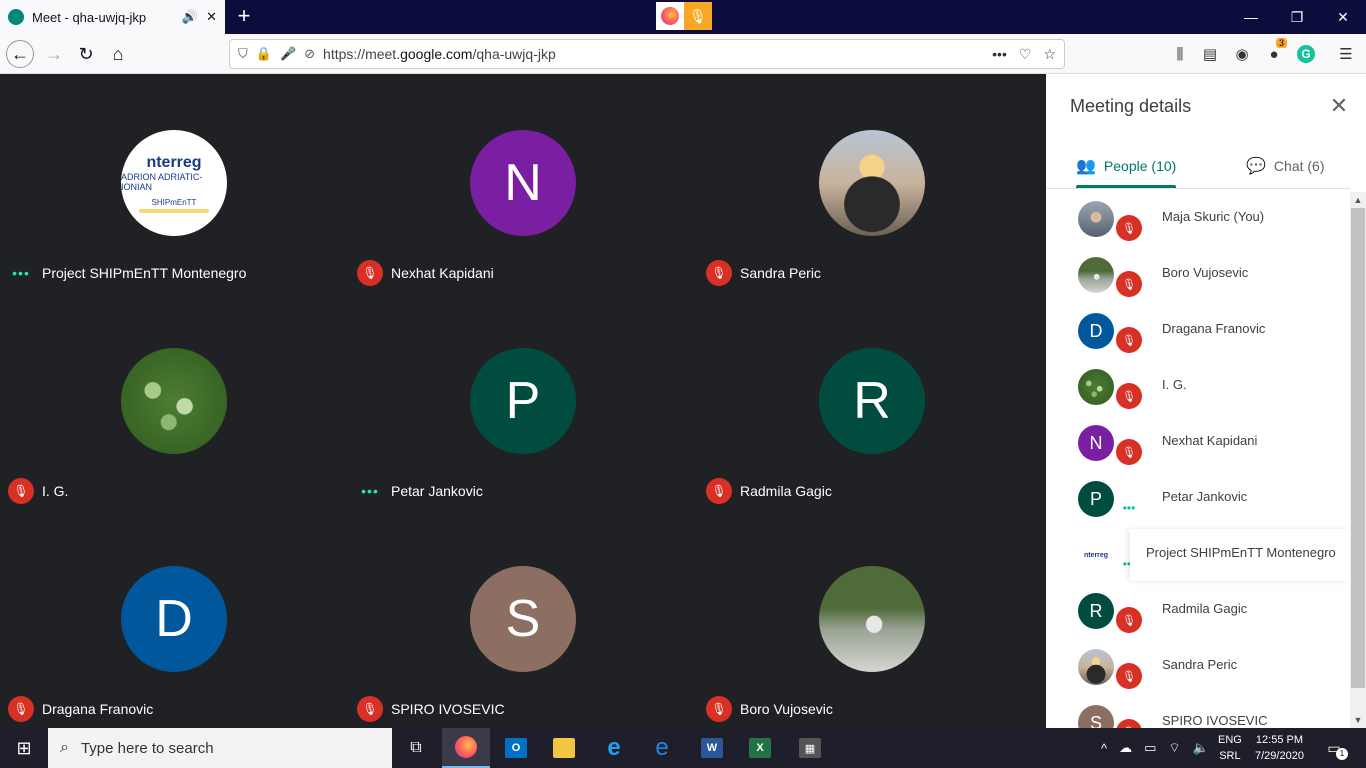 The height and width of the screenshot is (768, 1366). I want to click on page-actions-button: •••, so click(999, 54).